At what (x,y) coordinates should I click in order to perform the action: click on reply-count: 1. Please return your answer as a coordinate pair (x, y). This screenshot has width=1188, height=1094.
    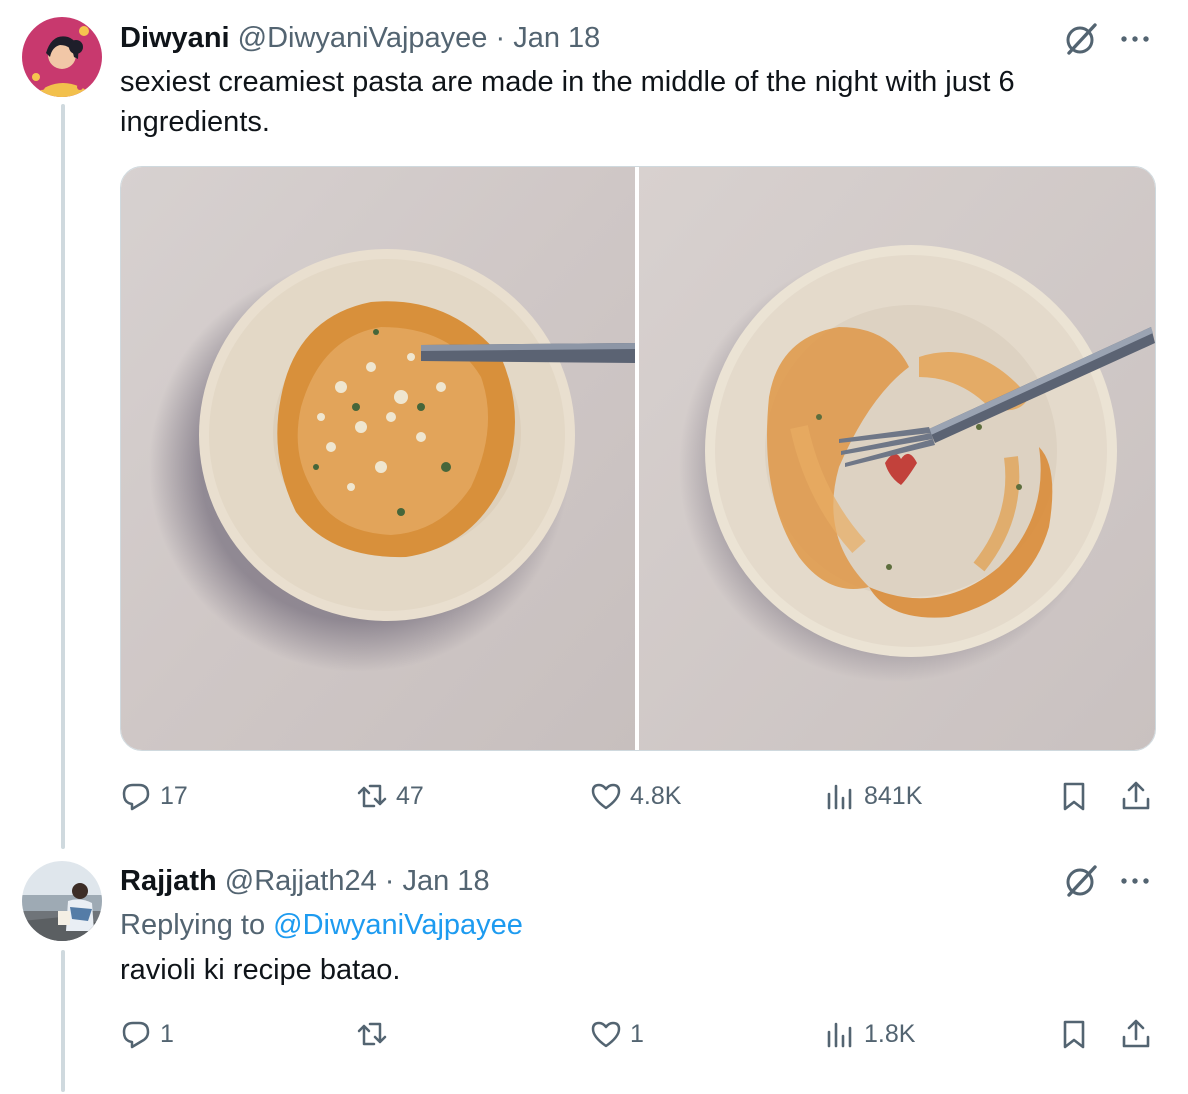
    Looking at the image, I should click on (167, 1033).